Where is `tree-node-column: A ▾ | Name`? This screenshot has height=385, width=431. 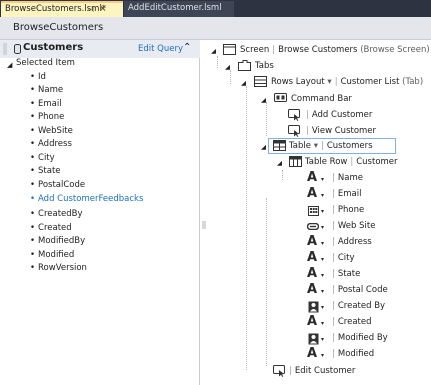 tree-node-column: A ▾ | Name is located at coordinates (320, 178).